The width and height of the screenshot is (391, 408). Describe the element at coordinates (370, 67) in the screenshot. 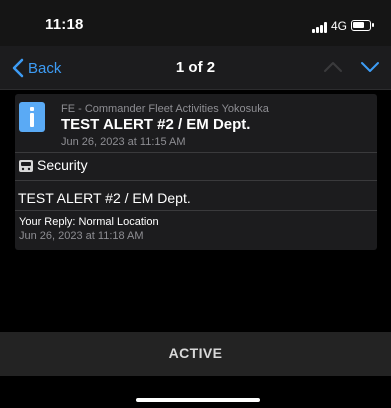

I see `chevron-down-icon` at that location.